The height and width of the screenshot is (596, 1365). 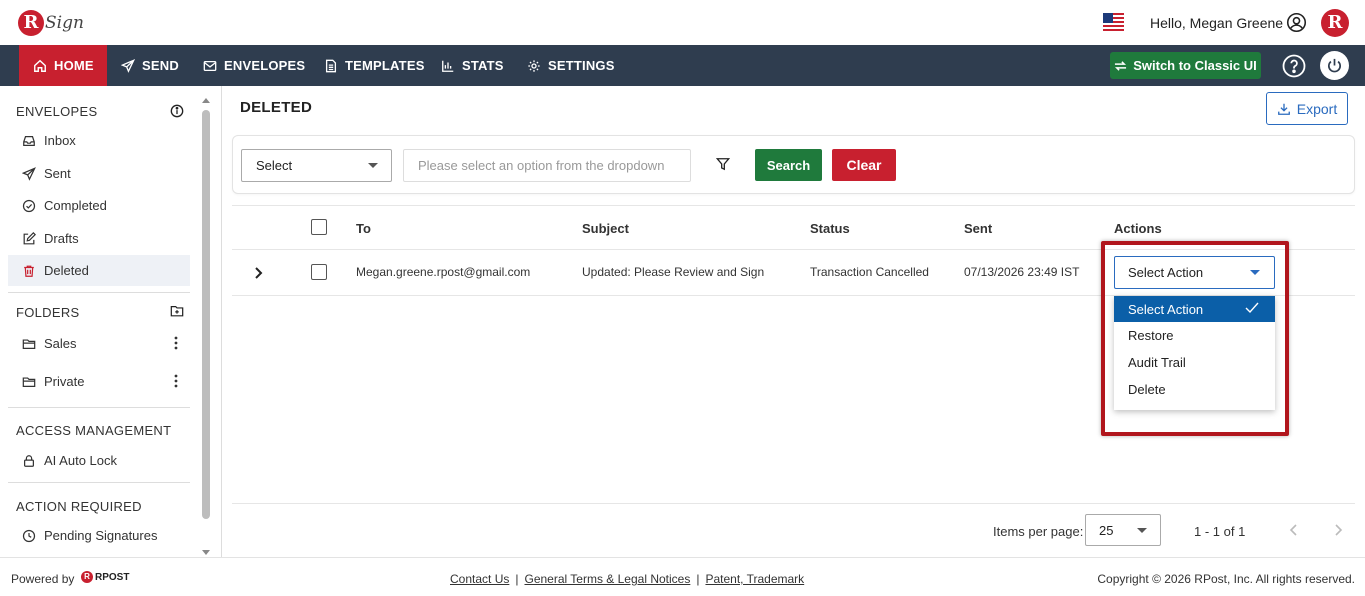 I want to click on envelopes-section-header: ENVELOPES, so click(x=57, y=111).